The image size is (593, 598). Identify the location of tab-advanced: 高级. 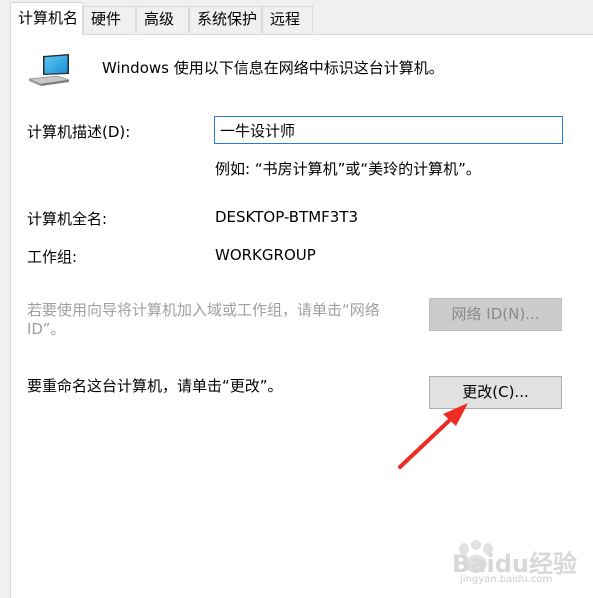
(162, 19).